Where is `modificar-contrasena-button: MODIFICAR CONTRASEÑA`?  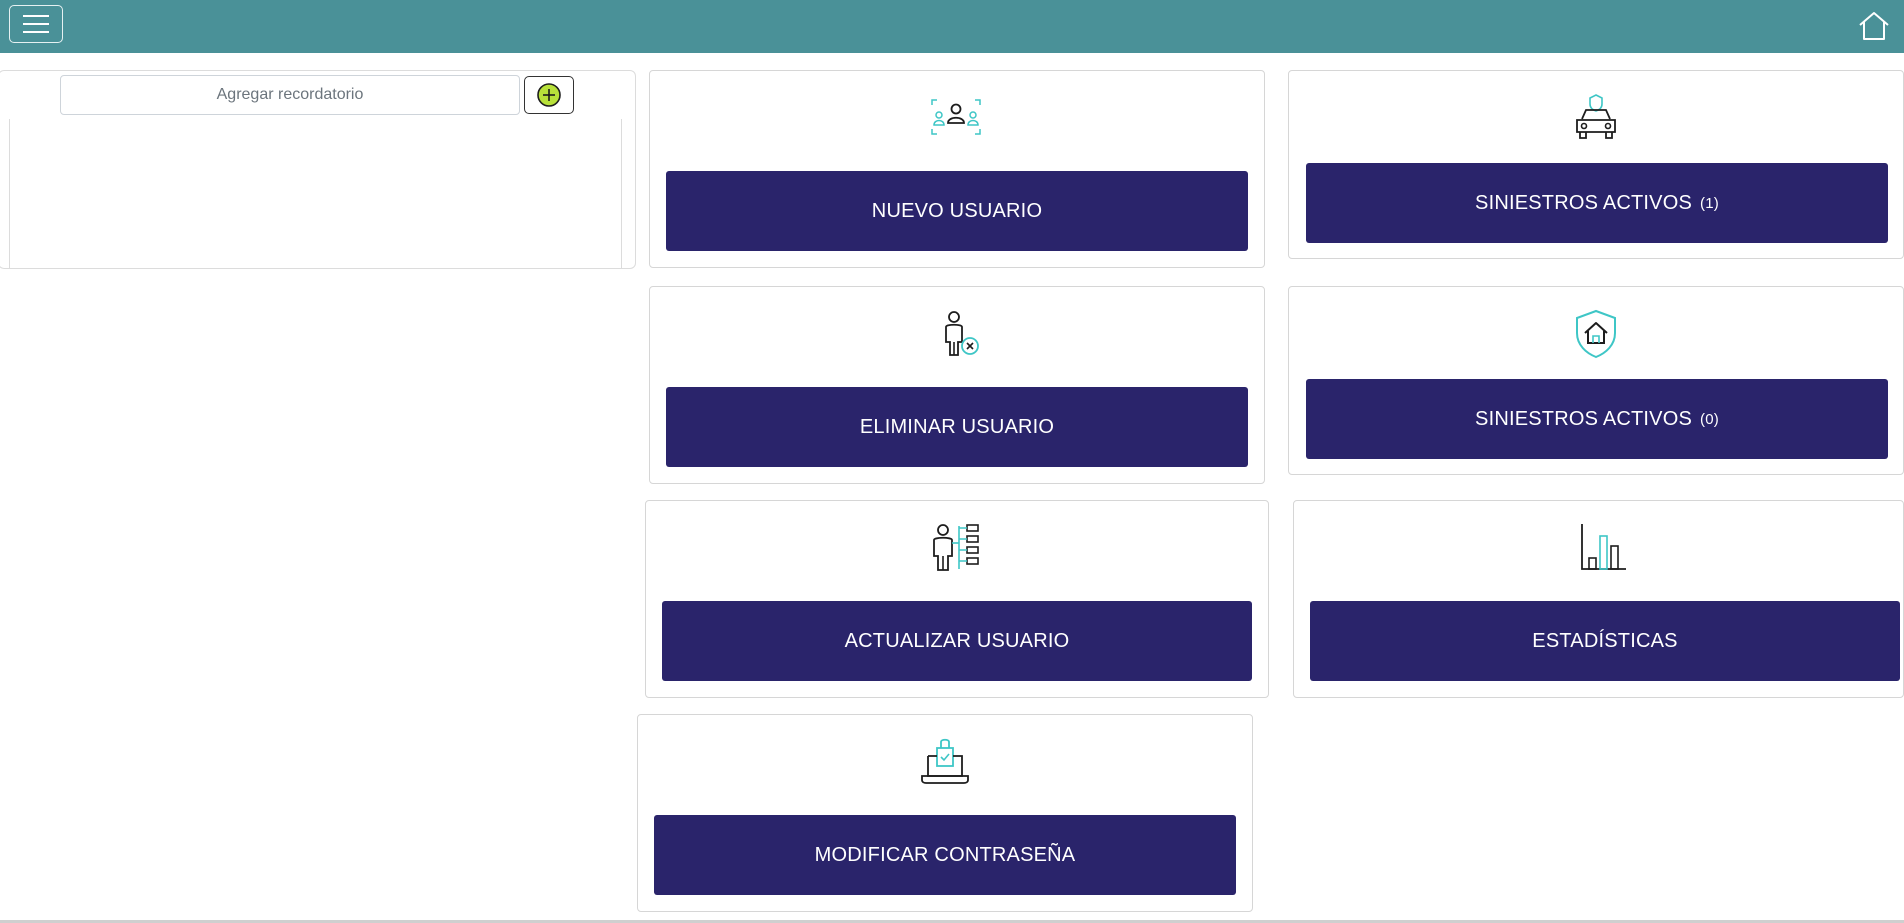
modificar-contrasena-button: MODIFICAR CONTRASEÑA is located at coordinates (945, 855).